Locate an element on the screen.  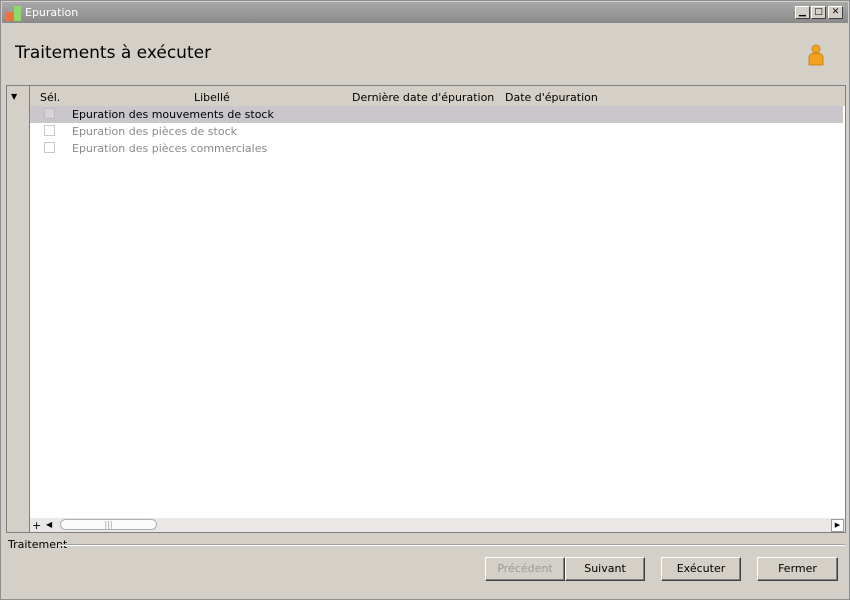
page-title: Traitements à exécuter is located at coordinates (113, 53).